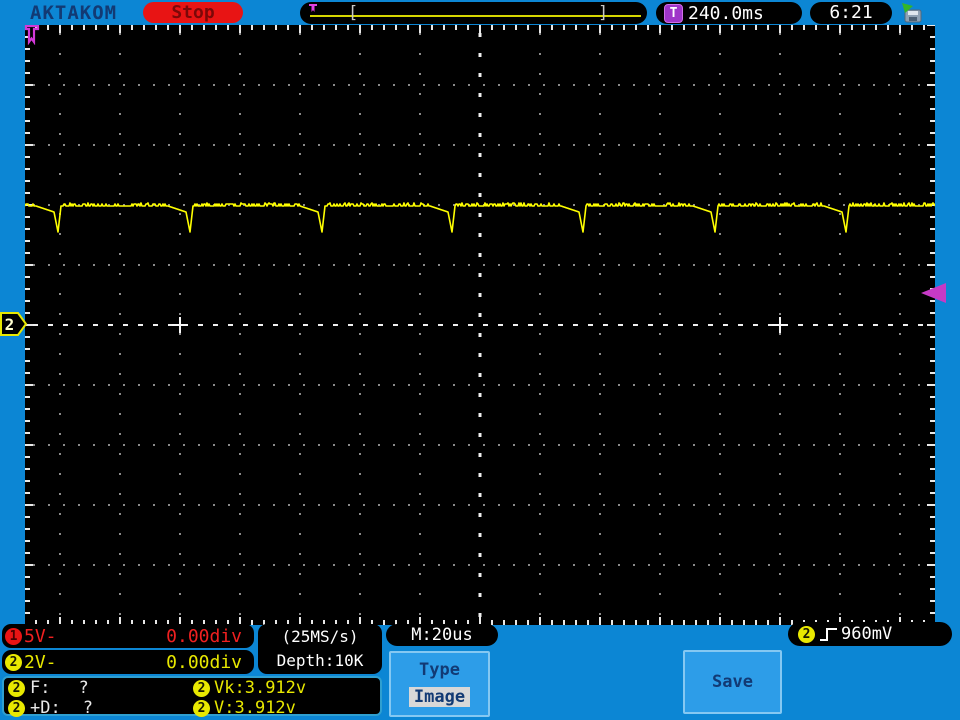 This screenshot has height=720, width=960. Describe the element at coordinates (475, 16) in the screenshot. I see `record-window-line` at that location.